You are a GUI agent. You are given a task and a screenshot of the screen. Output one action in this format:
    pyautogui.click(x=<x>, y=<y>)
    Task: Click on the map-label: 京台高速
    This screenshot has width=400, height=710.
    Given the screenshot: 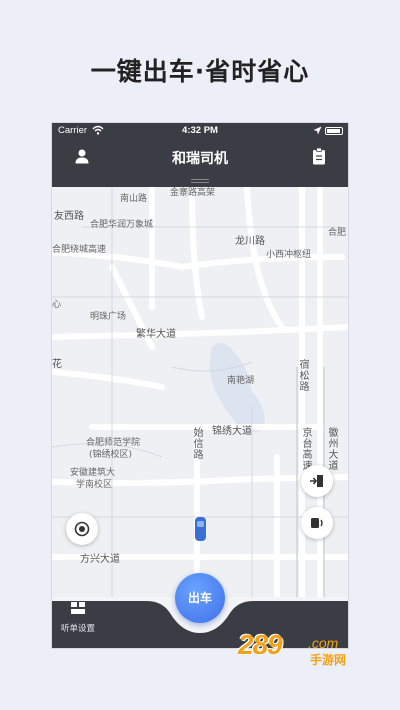 What is the action you would take?
    pyautogui.click(x=305, y=449)
    